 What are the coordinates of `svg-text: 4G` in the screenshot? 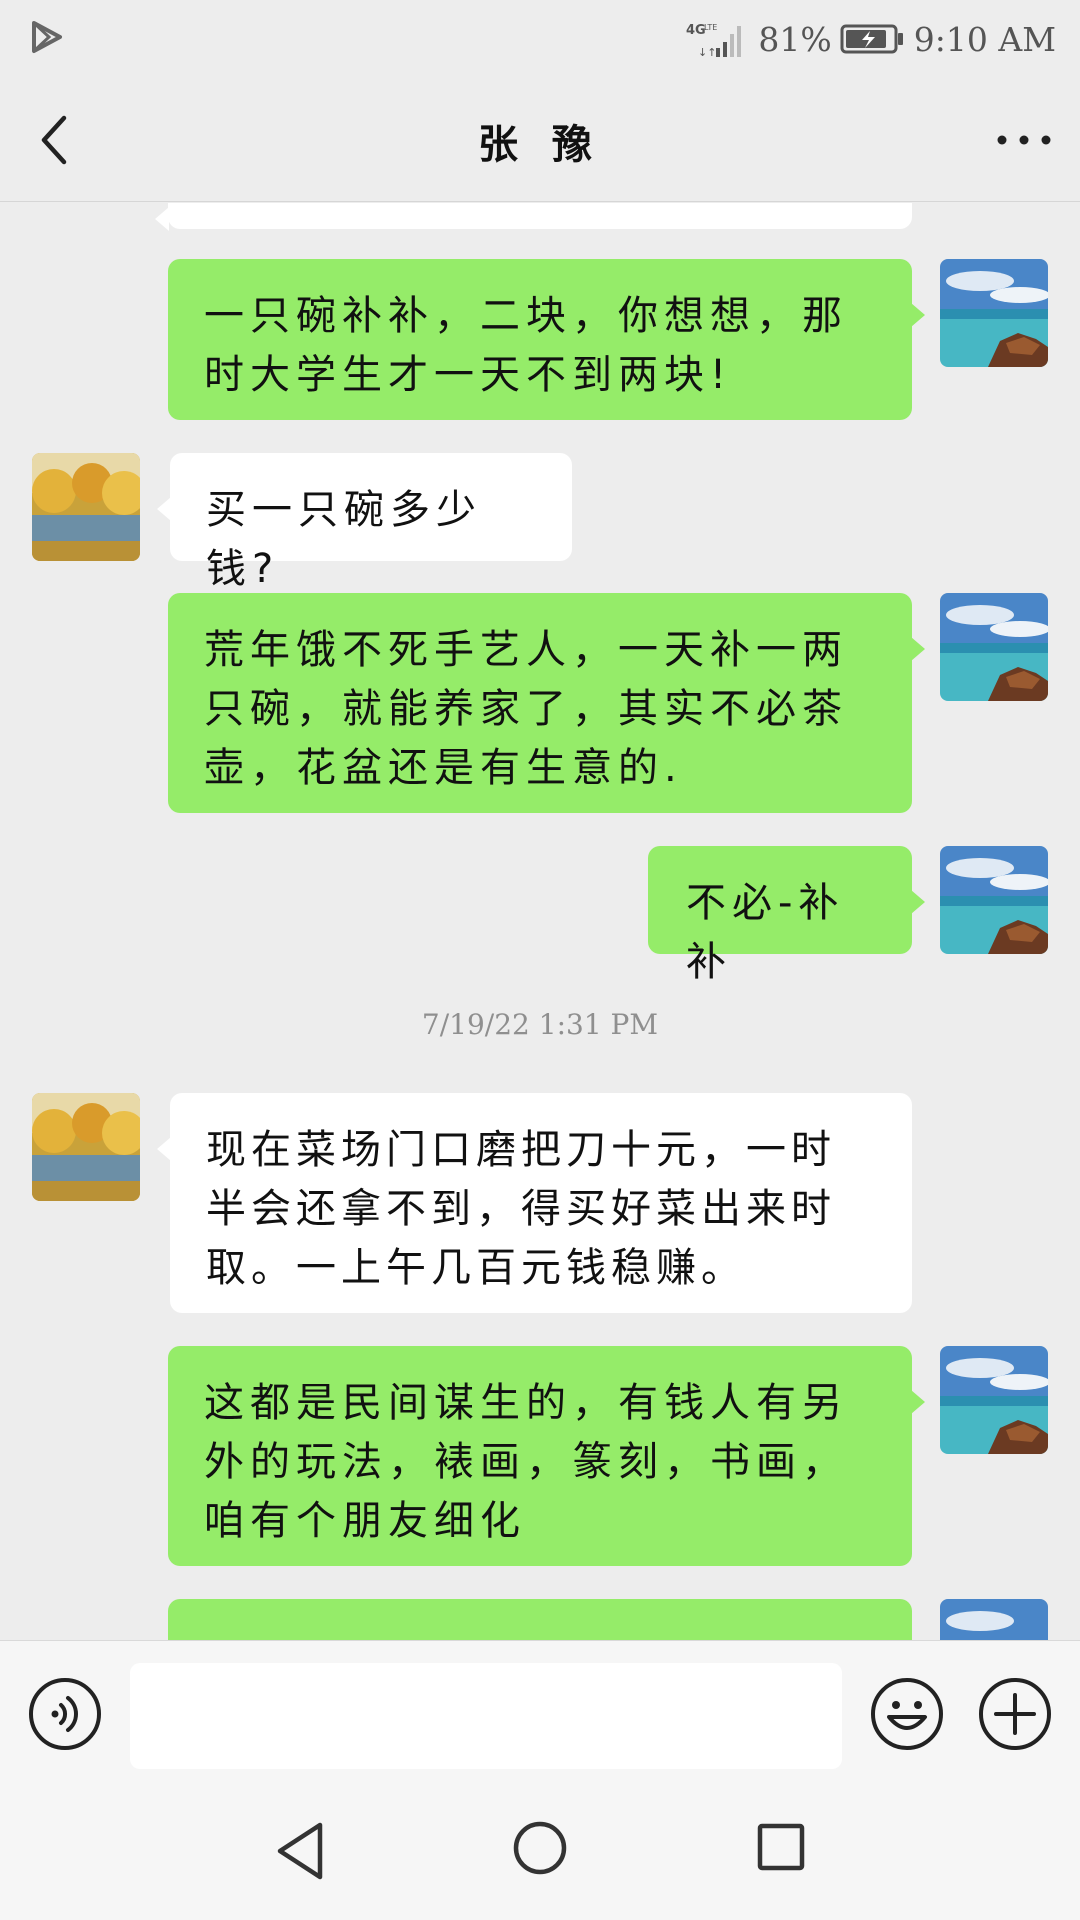 It's located at (696, 30).